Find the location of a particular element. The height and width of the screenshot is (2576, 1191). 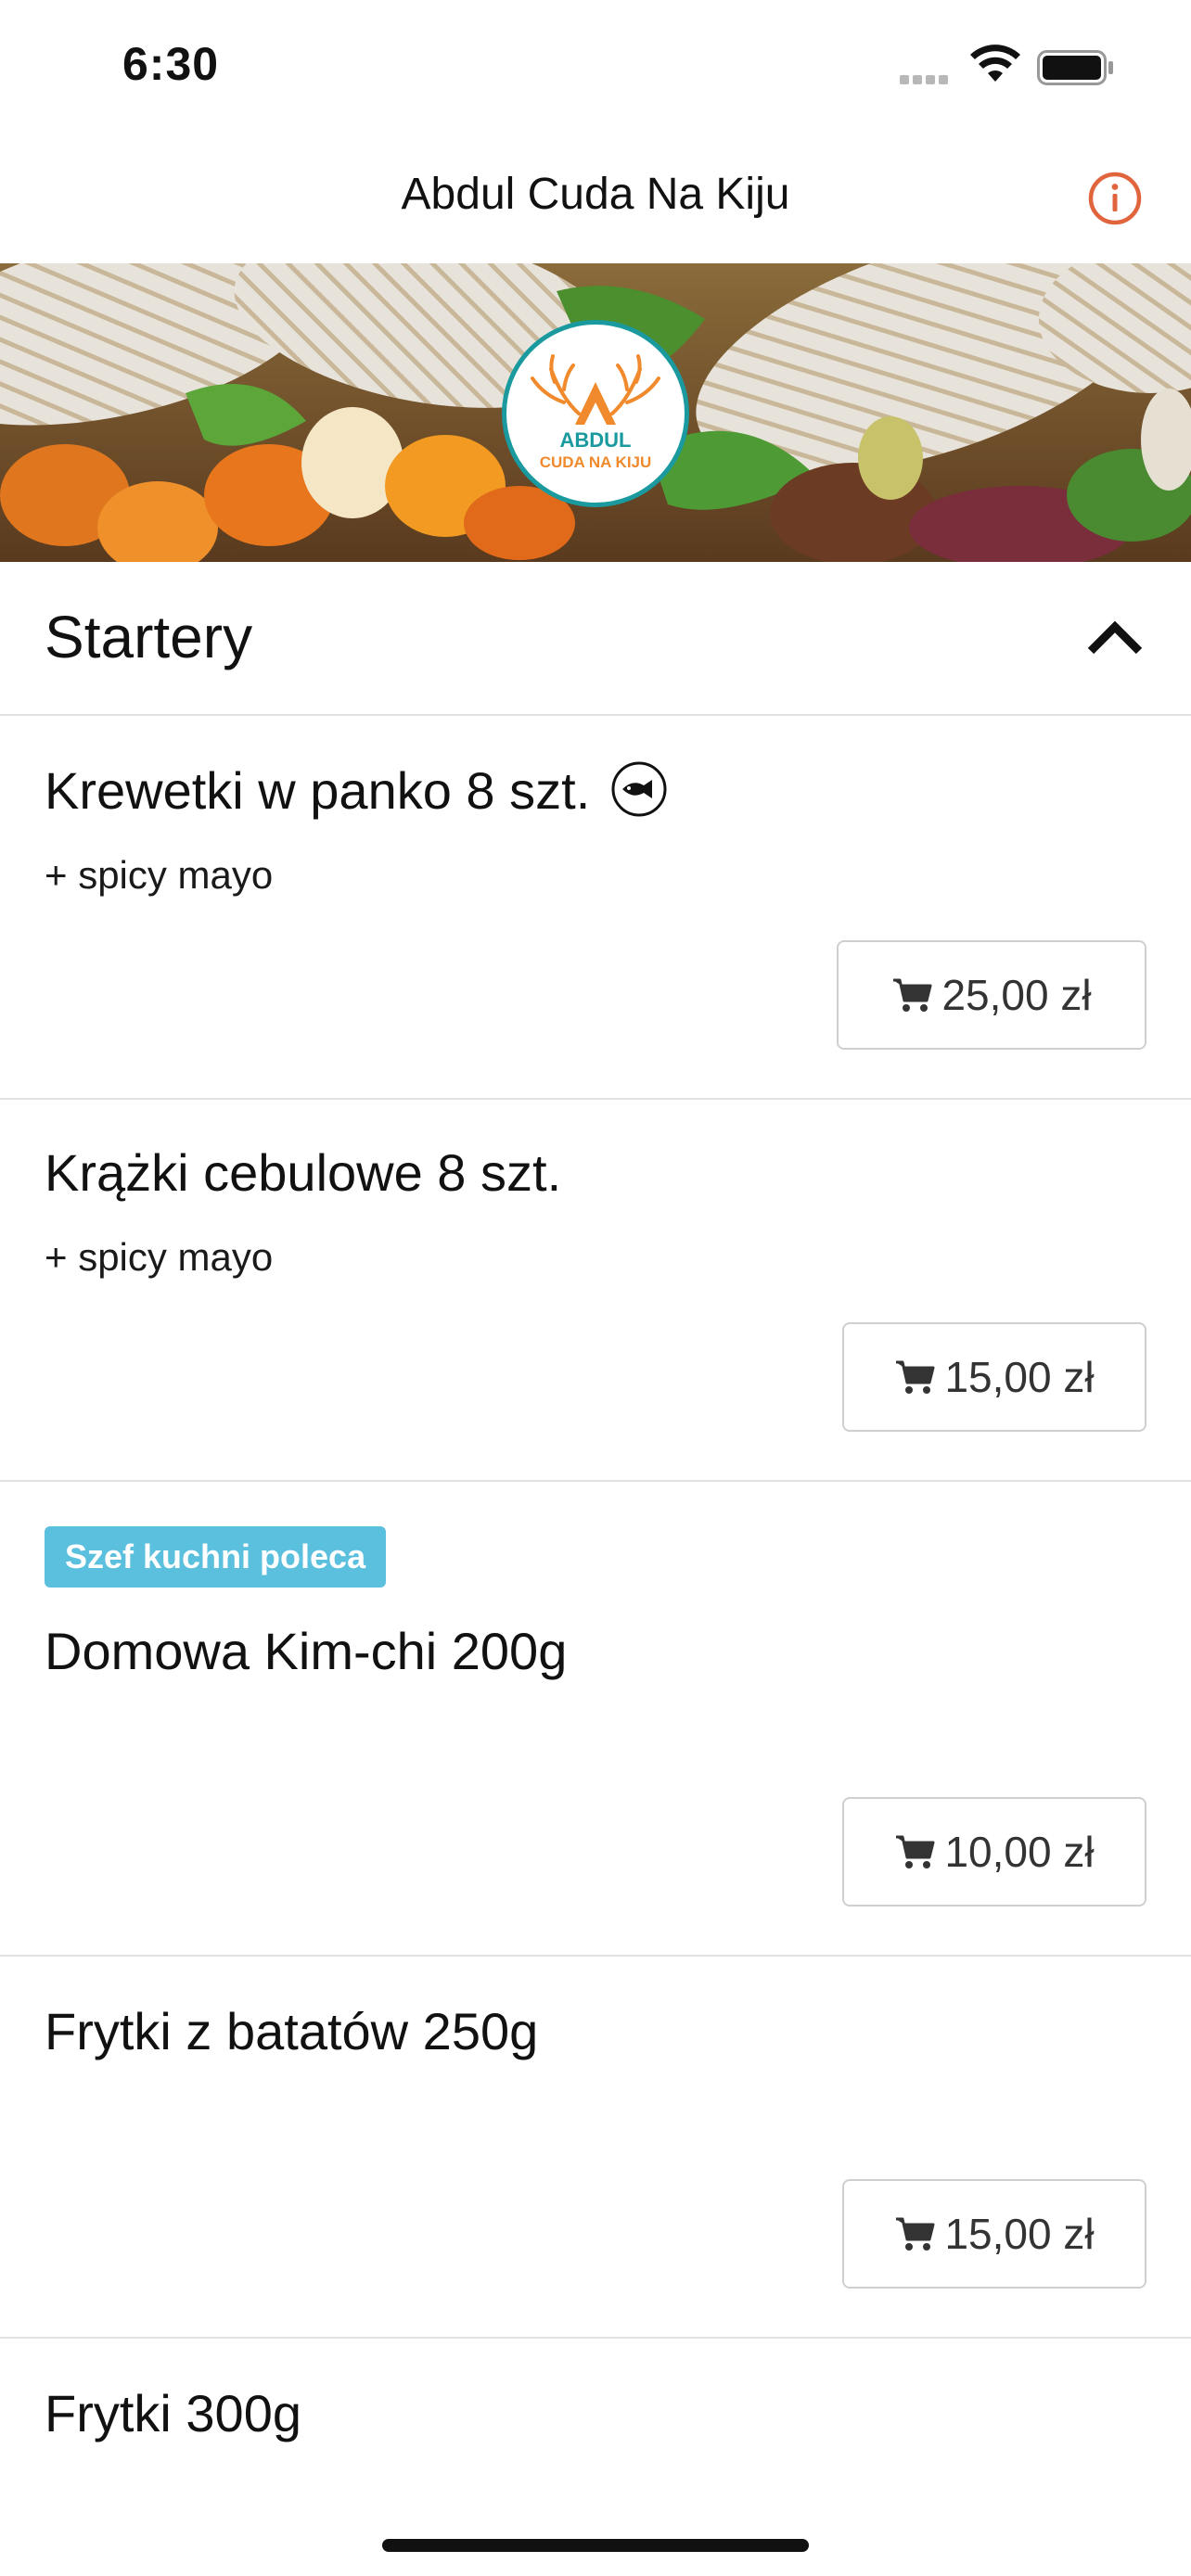

item-name: Domowa Kim-chi 200g is located at coordinates (306, 1651).